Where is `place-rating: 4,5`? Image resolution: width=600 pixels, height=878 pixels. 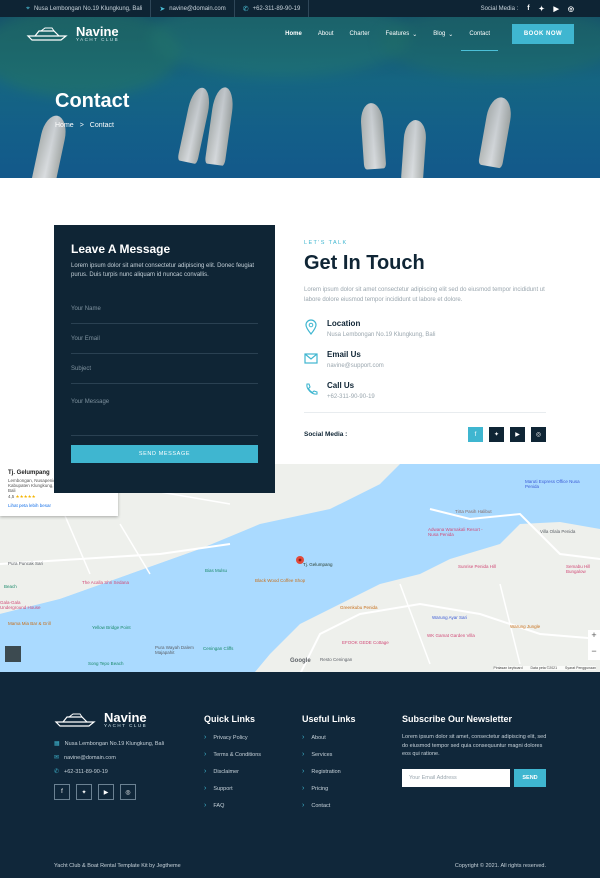
place-rating: 4,5 is located at coordinates (11, 496).